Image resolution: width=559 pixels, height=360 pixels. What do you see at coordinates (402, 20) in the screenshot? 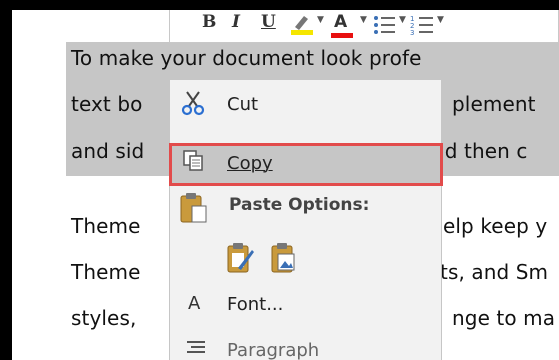
I see `bullets-dropdown-icon: ▼` at bounding box center [402, 20].